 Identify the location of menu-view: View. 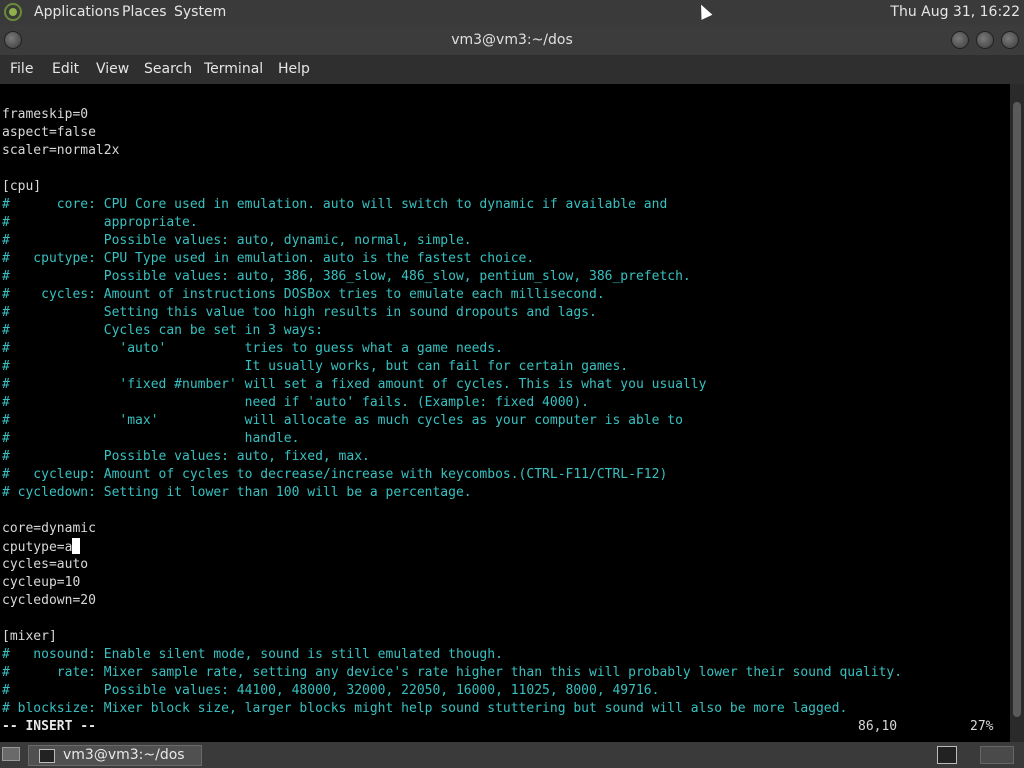
(112, 69).